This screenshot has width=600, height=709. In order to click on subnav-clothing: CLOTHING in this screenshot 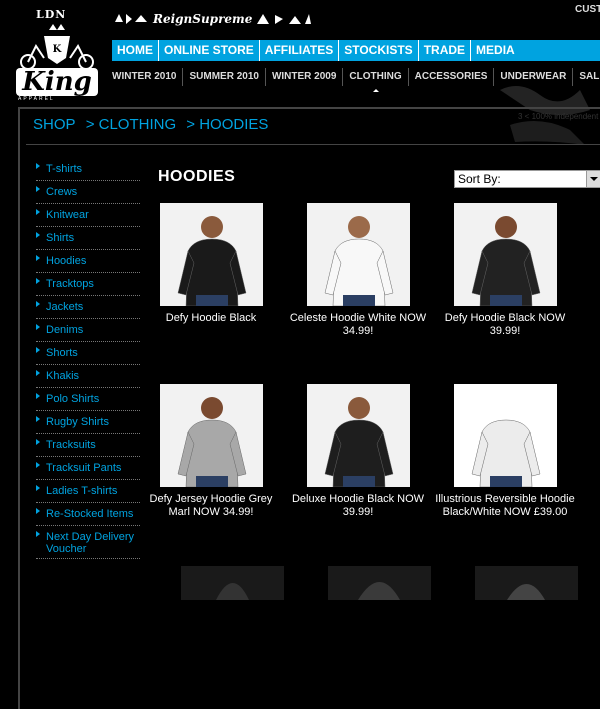, I will do `click(376, 80)`.